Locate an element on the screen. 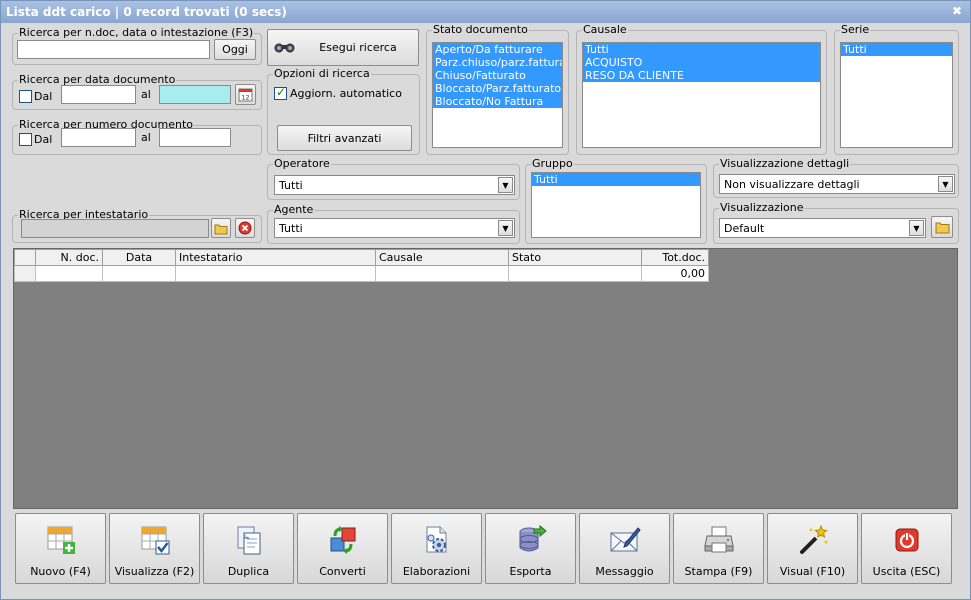 This screenshot has height=600, width=971. column-header: N. doc. is located at coordinates (69, 257).